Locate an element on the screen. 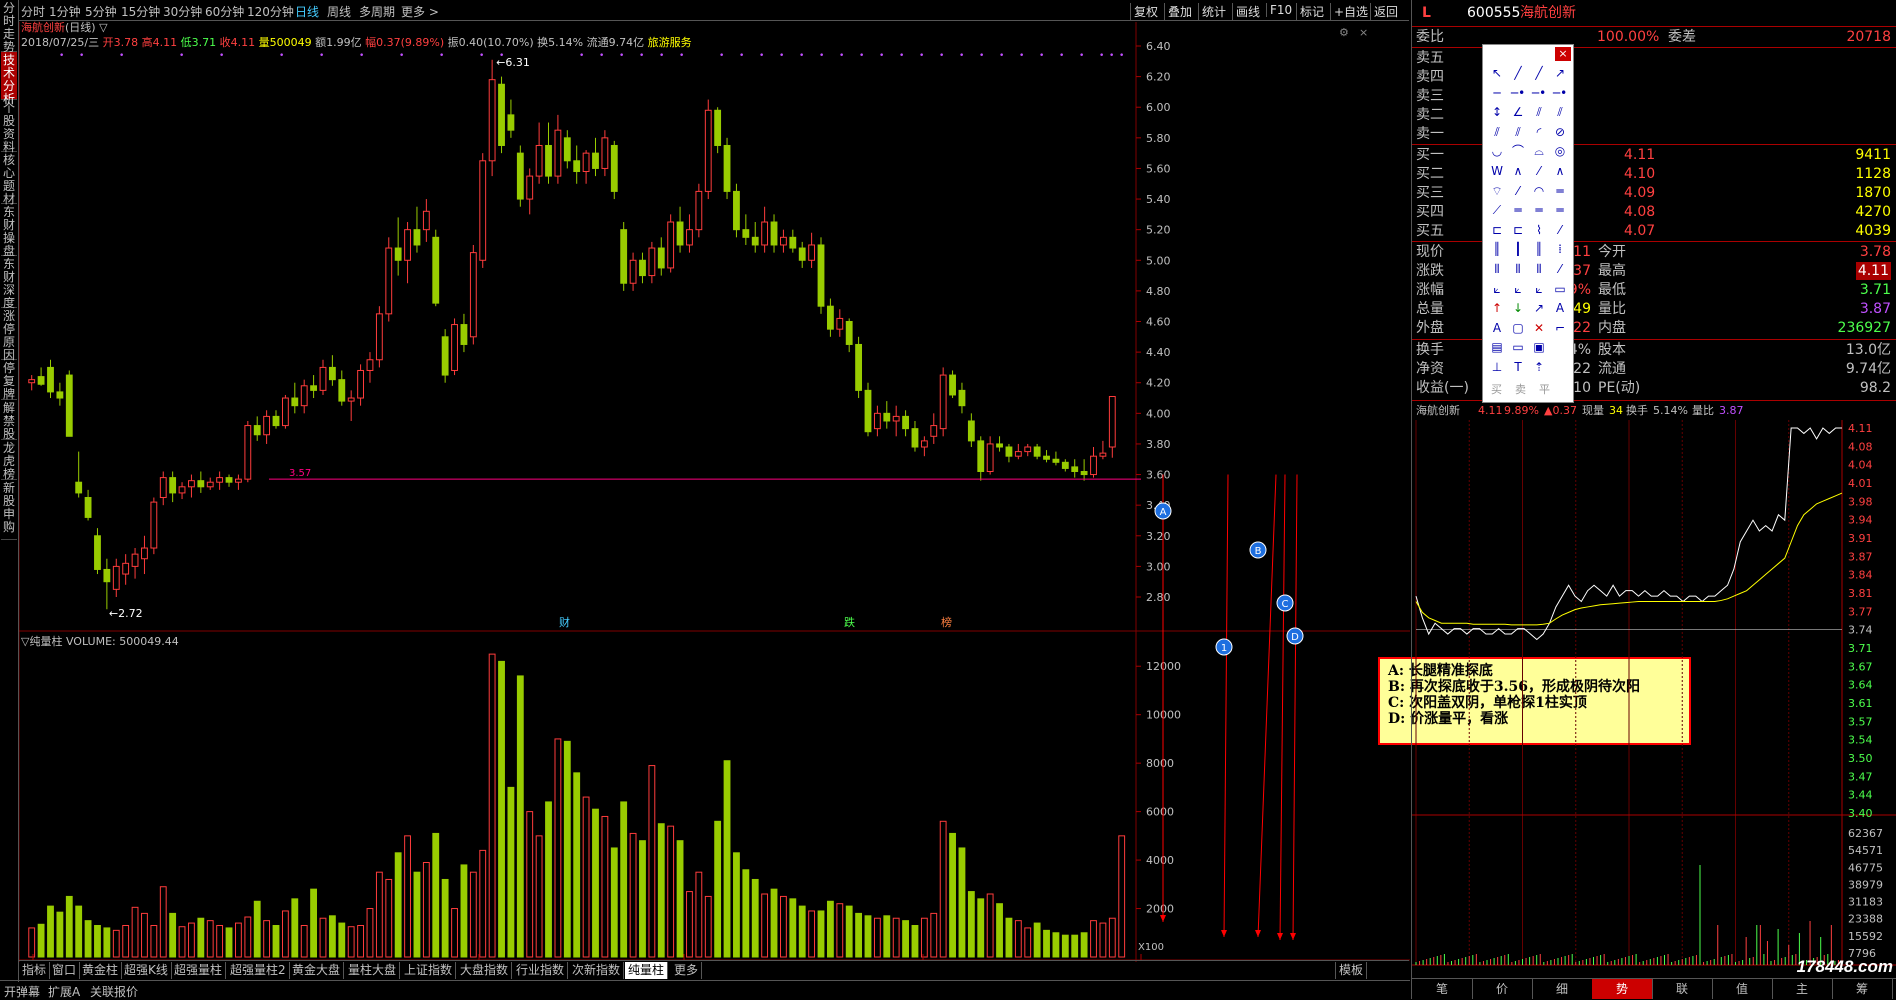  draw-tool-icon: ↓ is located at coordinates (1518, 308).